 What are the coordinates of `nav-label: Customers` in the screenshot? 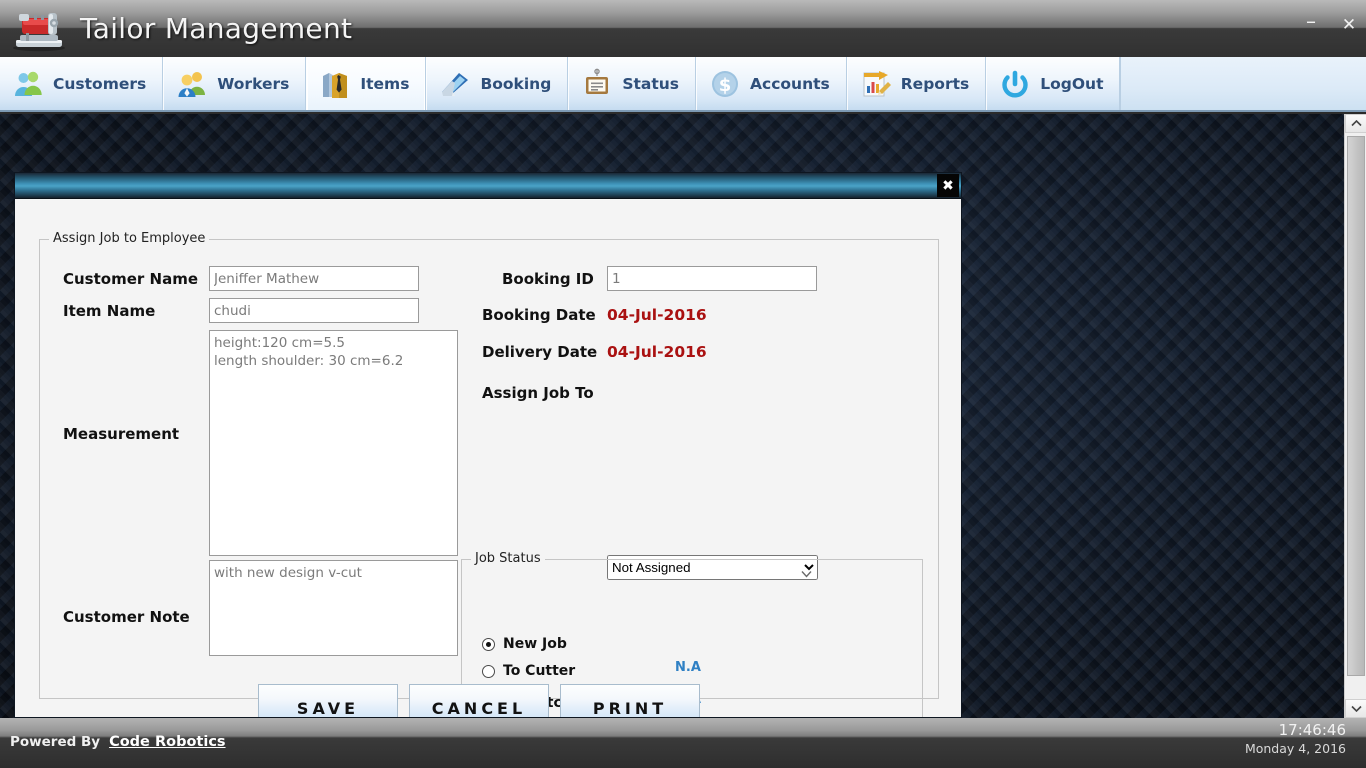 It's located at (100, 83).